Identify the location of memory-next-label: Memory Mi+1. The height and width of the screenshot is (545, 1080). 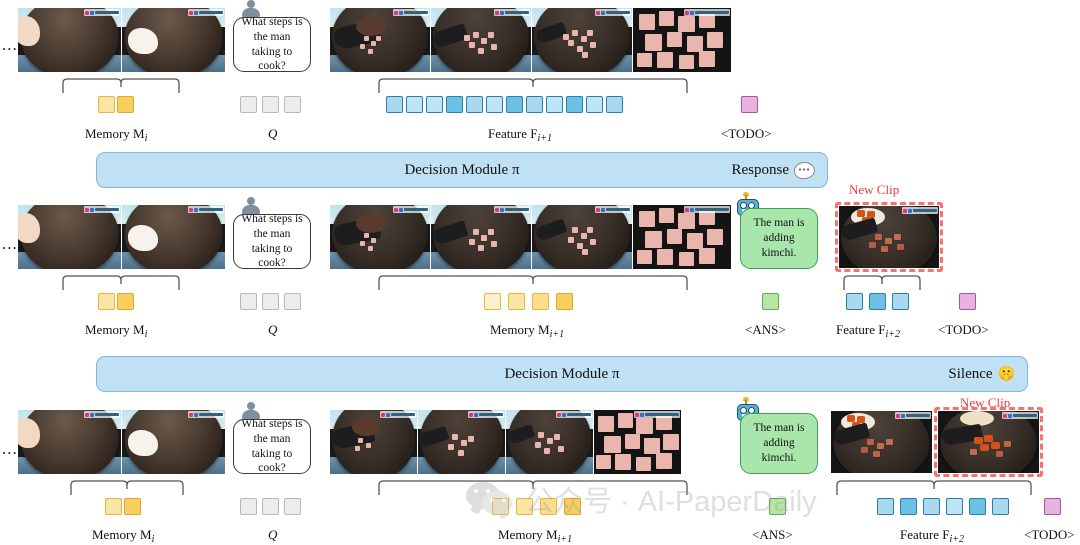
(535, 536).